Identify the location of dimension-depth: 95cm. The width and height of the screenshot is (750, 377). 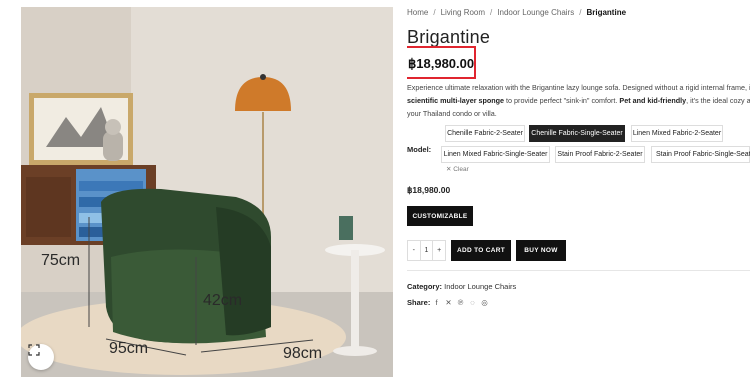
(129, 348).